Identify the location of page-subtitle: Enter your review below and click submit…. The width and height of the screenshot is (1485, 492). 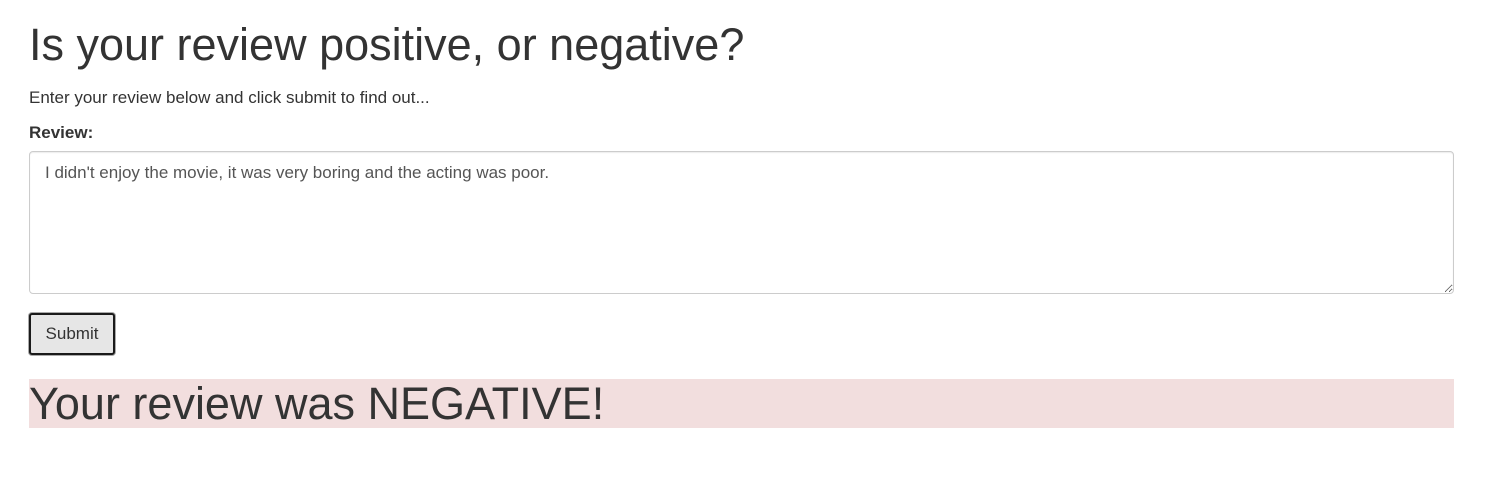
(229, 97).